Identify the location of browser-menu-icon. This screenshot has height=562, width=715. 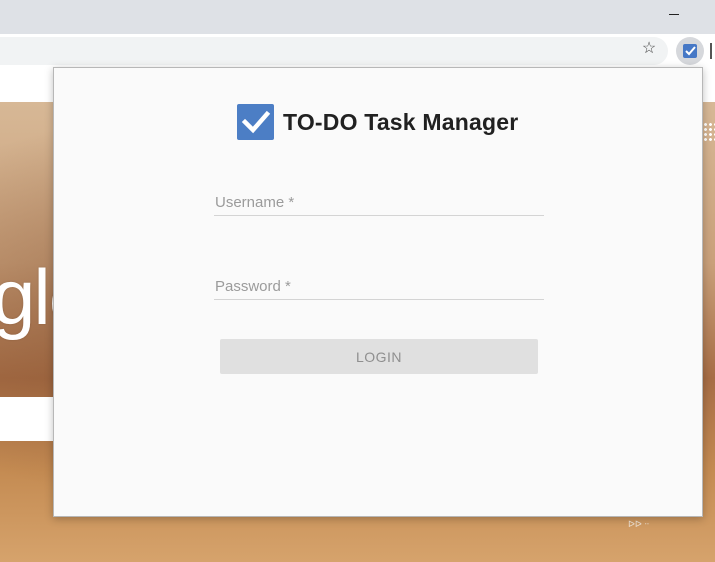
(711, 51).